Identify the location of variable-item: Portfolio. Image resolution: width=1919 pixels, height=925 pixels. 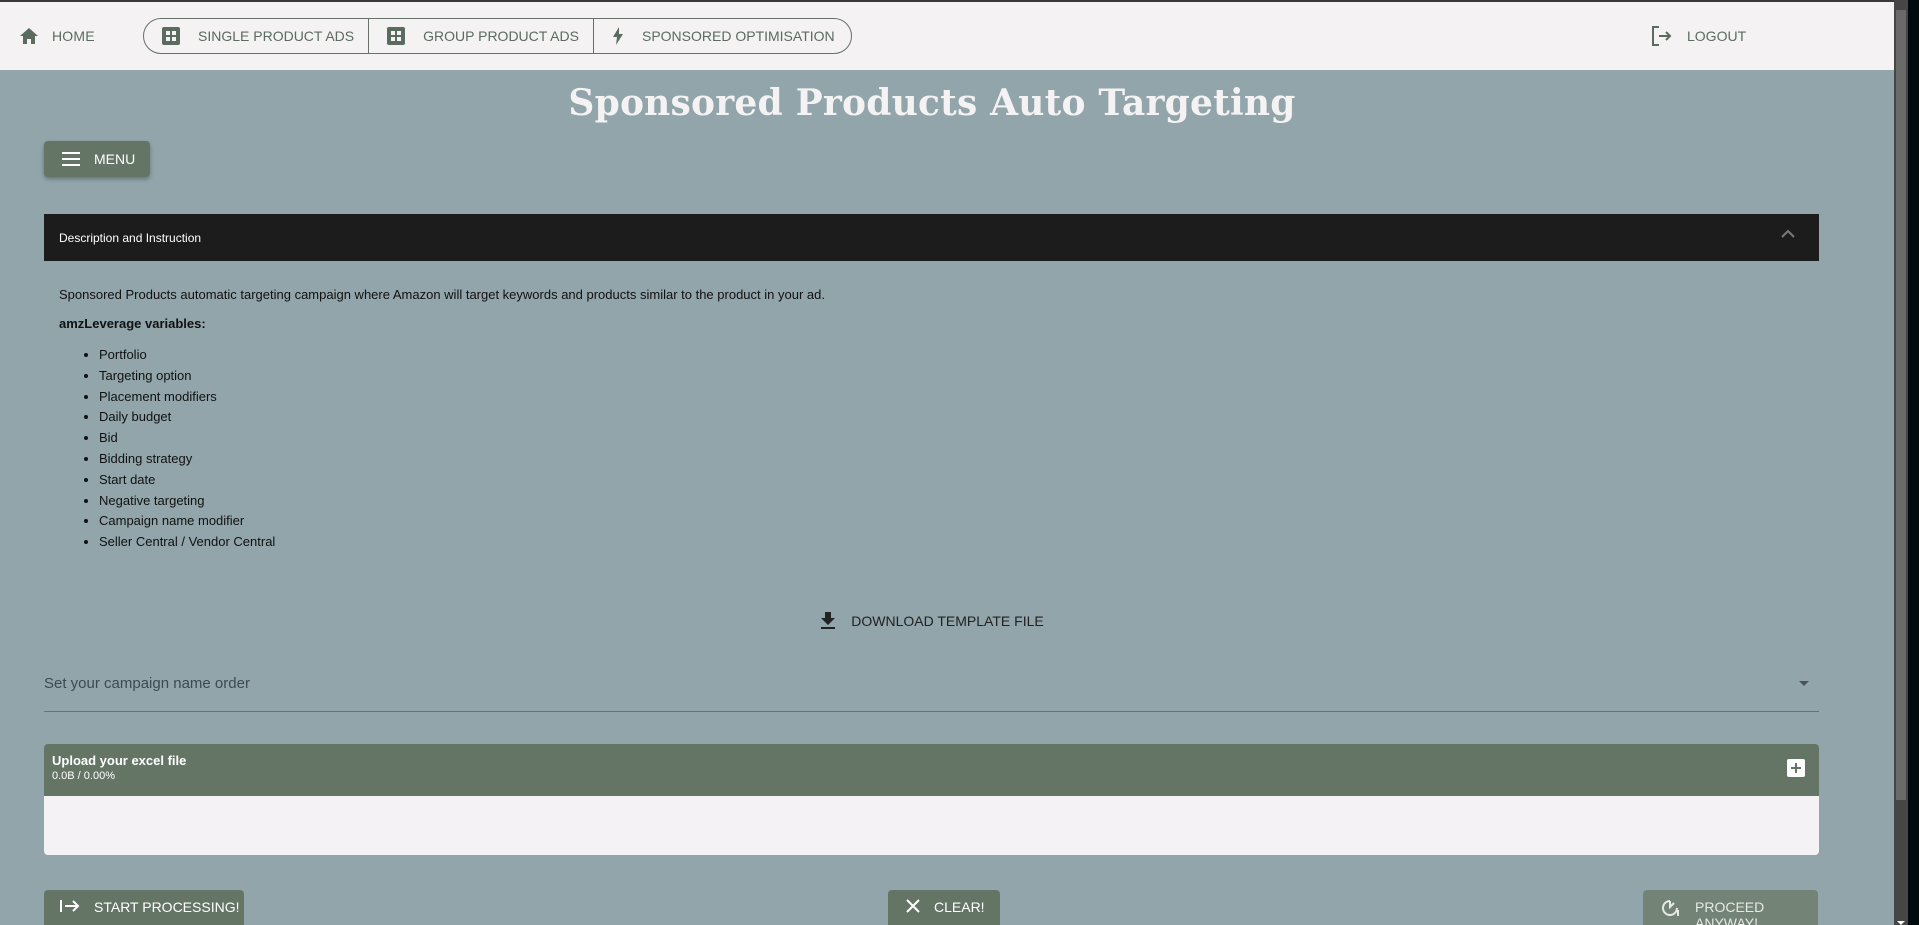
(462, 355).